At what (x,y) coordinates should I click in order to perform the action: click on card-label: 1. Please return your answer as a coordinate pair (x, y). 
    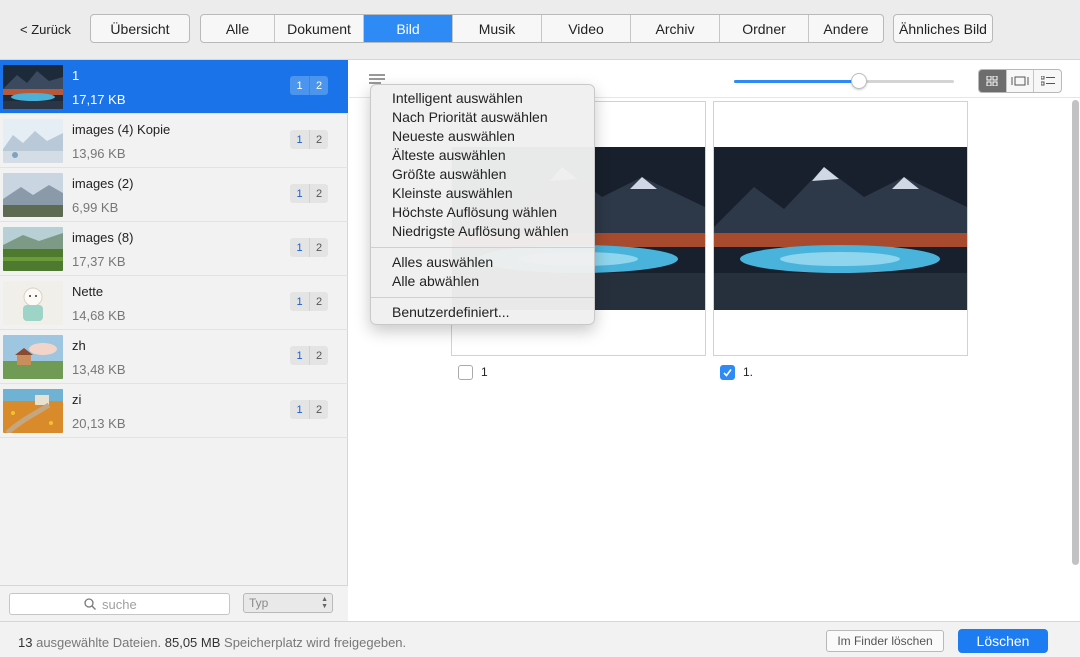
    Looking at the image, I should click on (484, 372).